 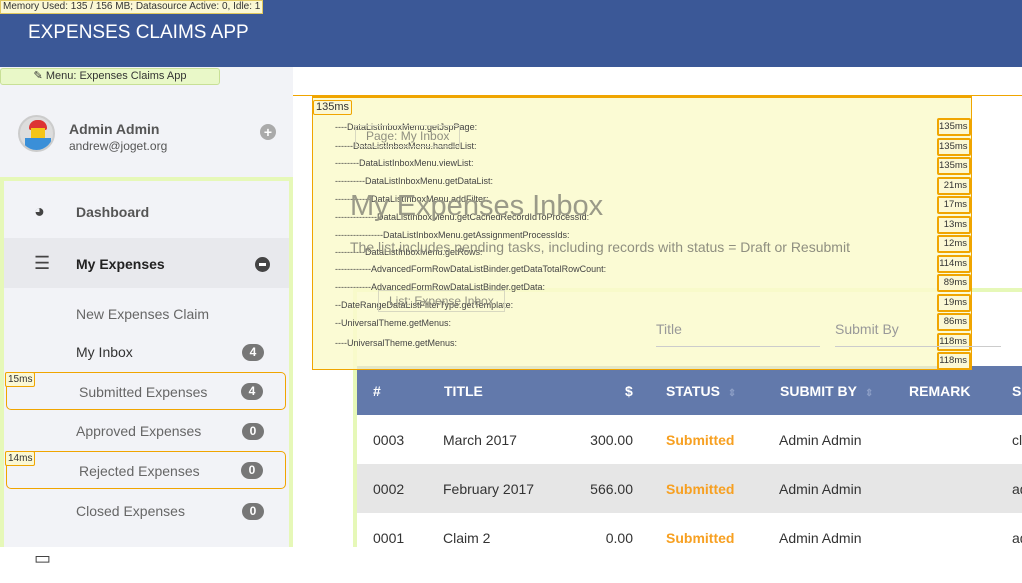 What do you see at coordinates (43, 558) in the screenshot?
I see `list-icon: ▭` at bounding box center [43, 558].